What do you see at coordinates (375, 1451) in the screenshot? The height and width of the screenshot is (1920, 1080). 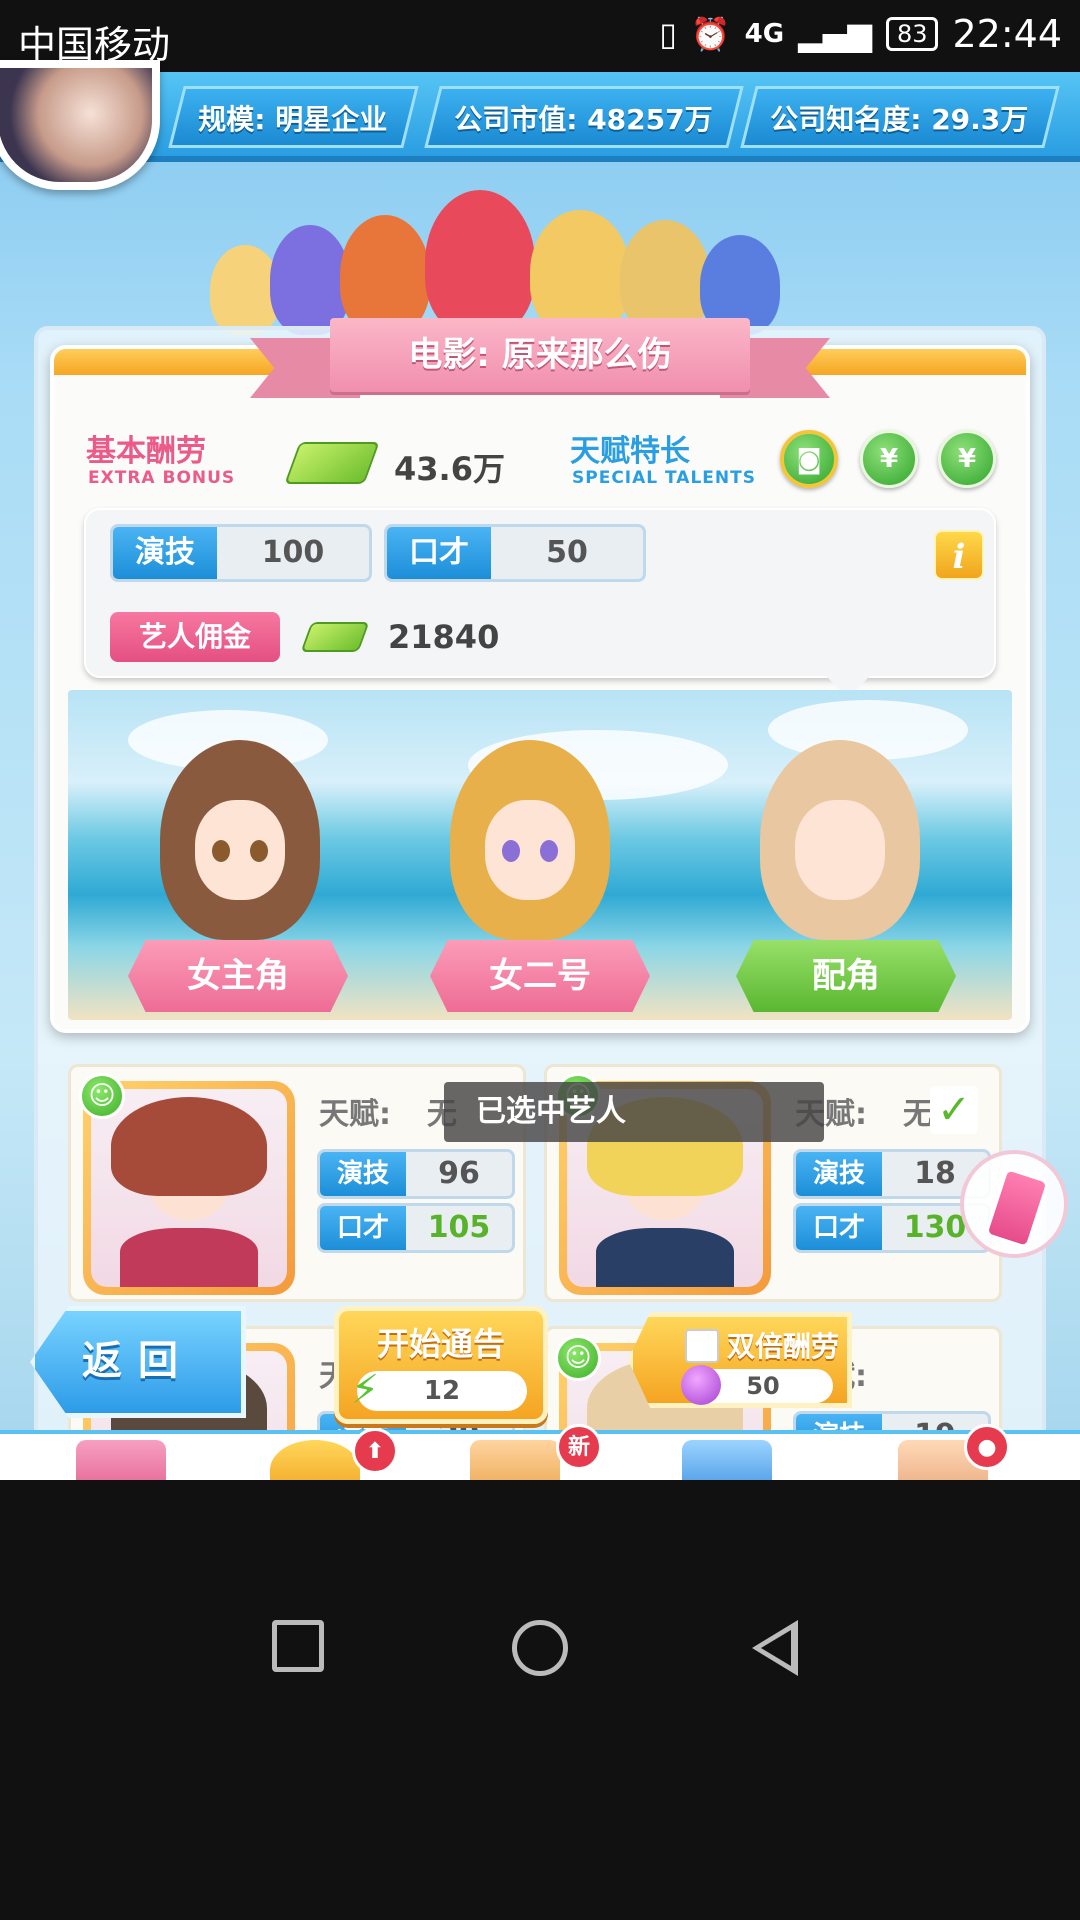 I see `upgrade-badge-icon: ⬆` at bounding box center [375, 1451].